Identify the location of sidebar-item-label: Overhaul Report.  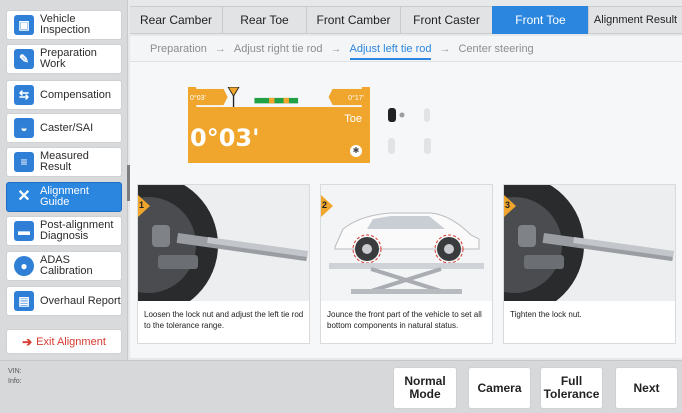
(80, 300).